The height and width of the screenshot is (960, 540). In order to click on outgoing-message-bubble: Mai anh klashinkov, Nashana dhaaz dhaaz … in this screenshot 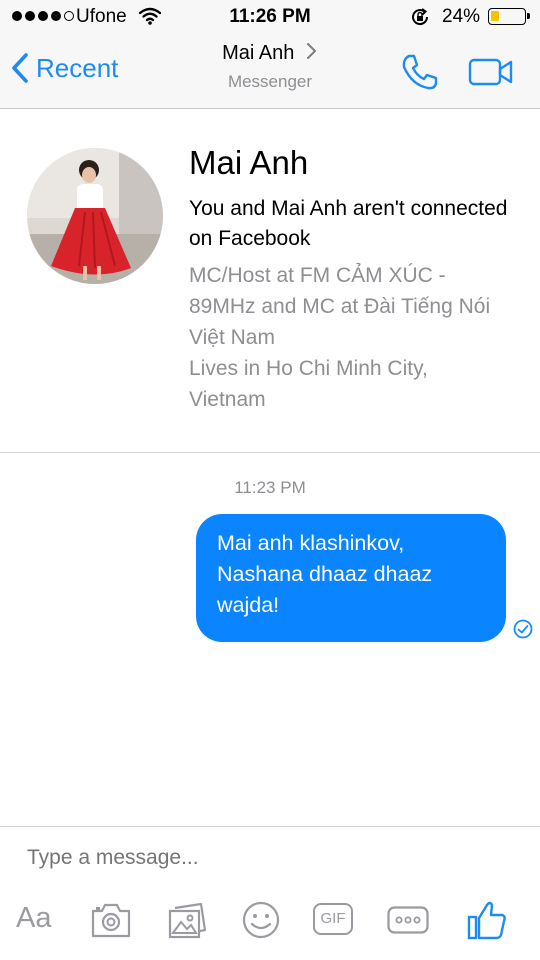, I will do `click(351, 578)`.